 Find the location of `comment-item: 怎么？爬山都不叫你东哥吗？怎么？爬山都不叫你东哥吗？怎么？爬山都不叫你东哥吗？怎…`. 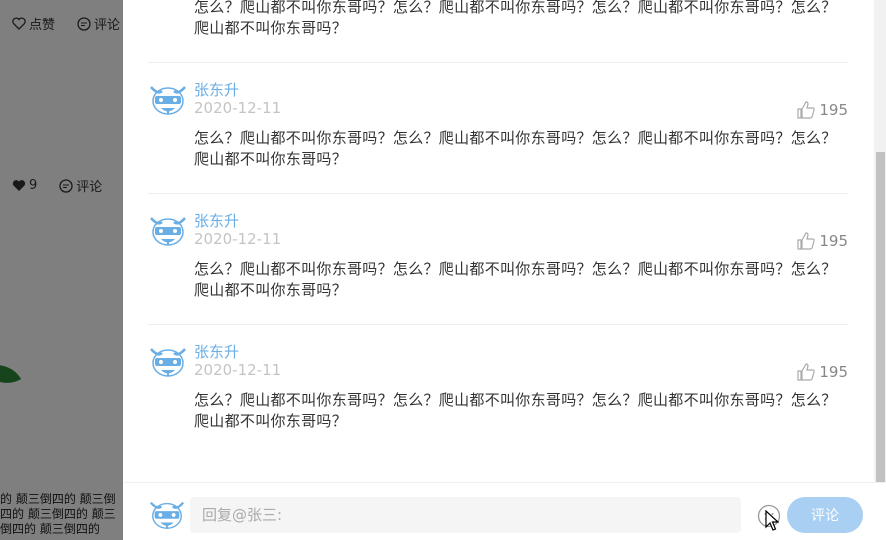

comment-item: 怎么？爬山都不叫你东哥吗？怎么？爬山都不叫你东哥吗？怎么？爬山都不叫你东哥吗？怎… is located at coordinates (498, 31).